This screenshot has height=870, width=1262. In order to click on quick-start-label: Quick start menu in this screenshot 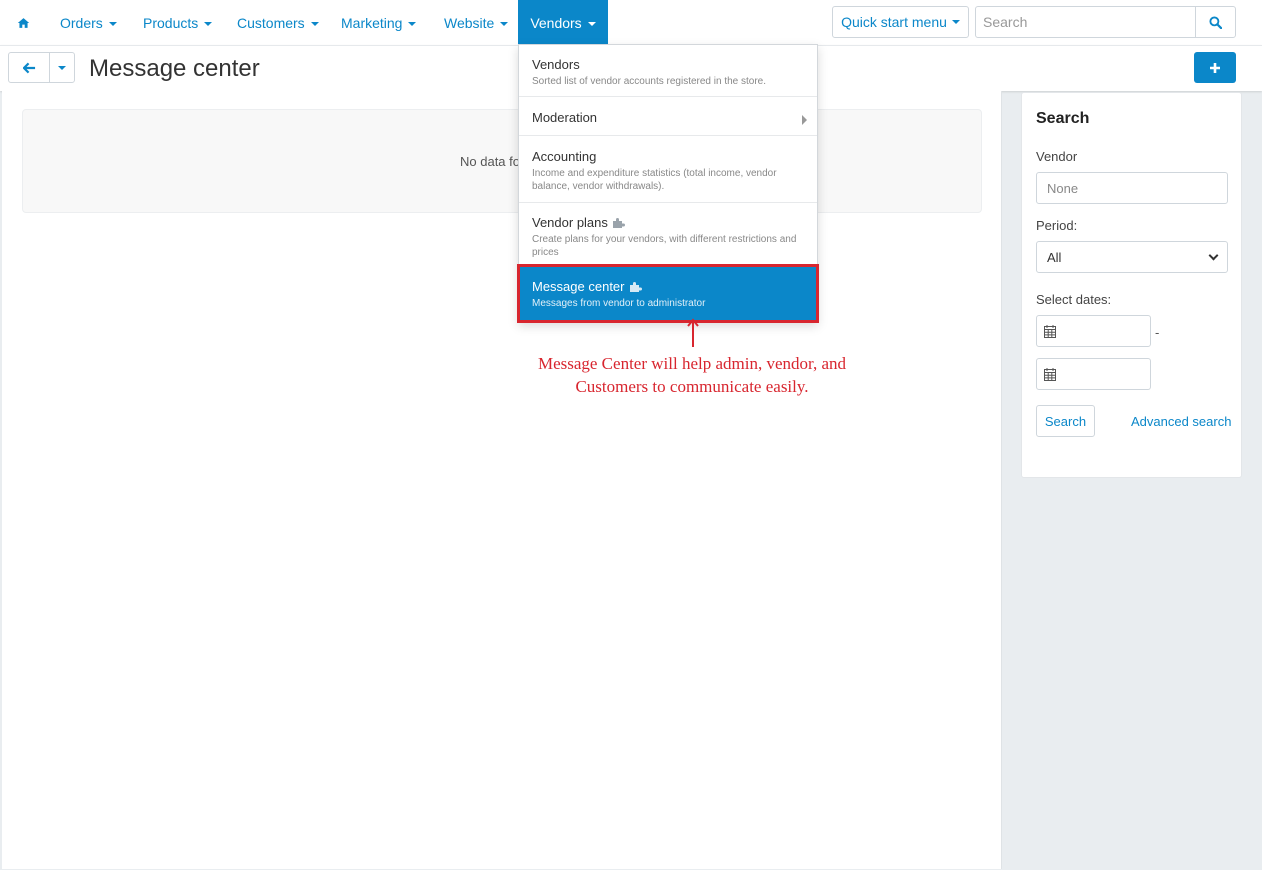, I will do `click(894, 22)`.